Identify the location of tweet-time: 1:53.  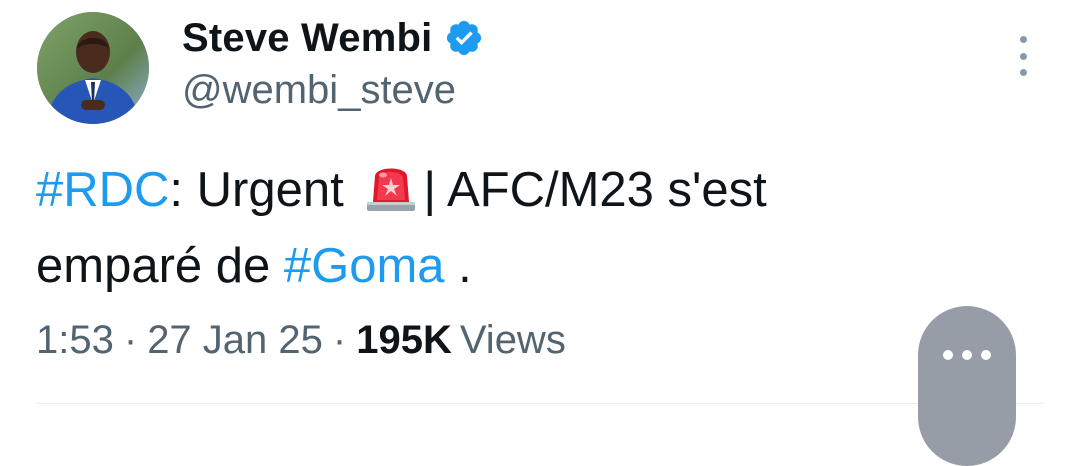
(75, 340).